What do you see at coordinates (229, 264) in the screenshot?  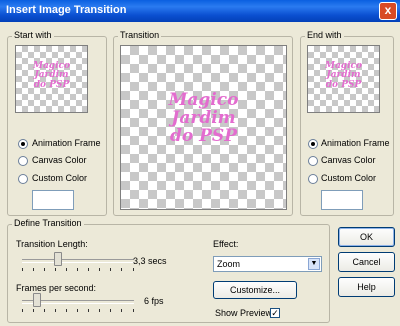 I see `effect-select-value: Zoom` at bounding box center [229, 264].